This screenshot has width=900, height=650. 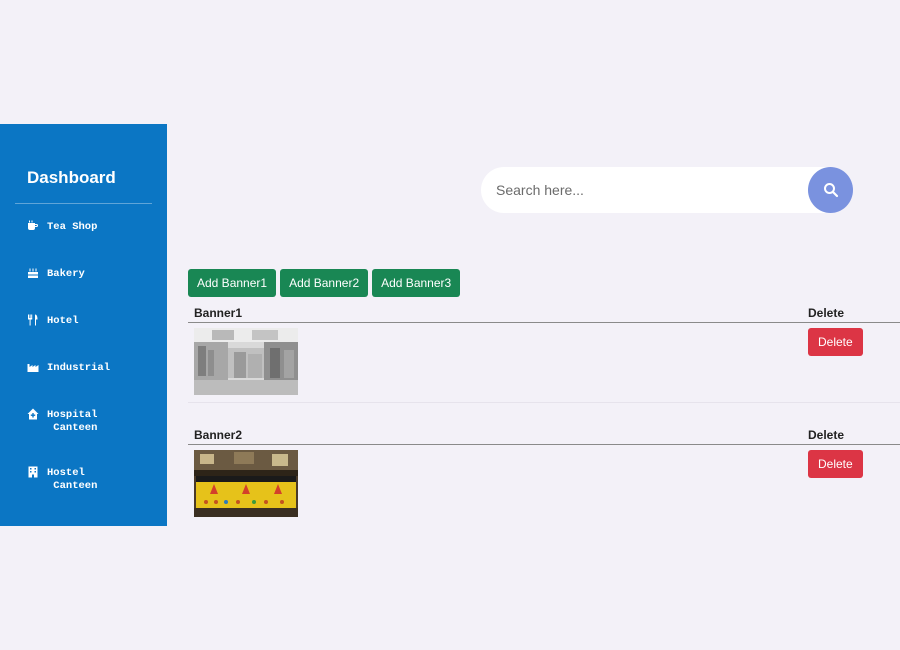 I want to click on banner1-image, so click(x=246, y=361).